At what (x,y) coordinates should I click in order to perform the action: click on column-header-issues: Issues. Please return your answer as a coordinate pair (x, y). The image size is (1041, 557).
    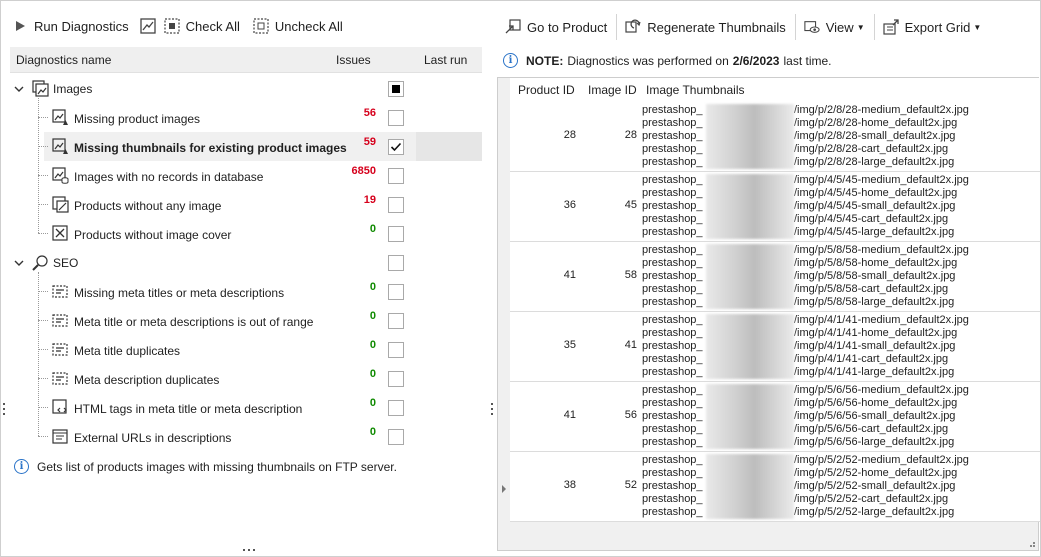
    Looking at the image, I should click on (353, 60).